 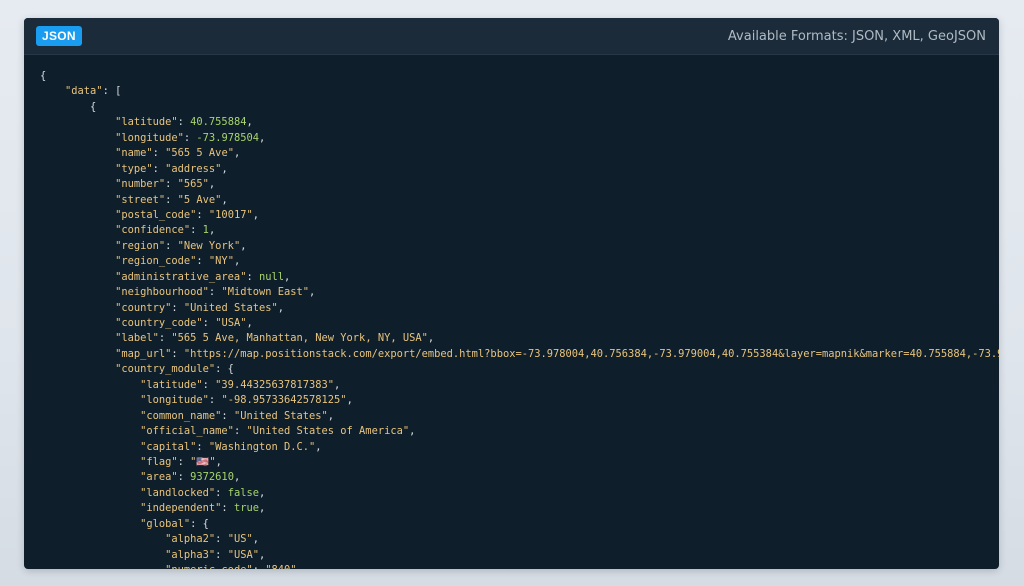 What do you see at coordinates (519, 447) in the screenshot?
I see `code-line: "capital": "Washington D.C.",` at bounding box center [519, 447].